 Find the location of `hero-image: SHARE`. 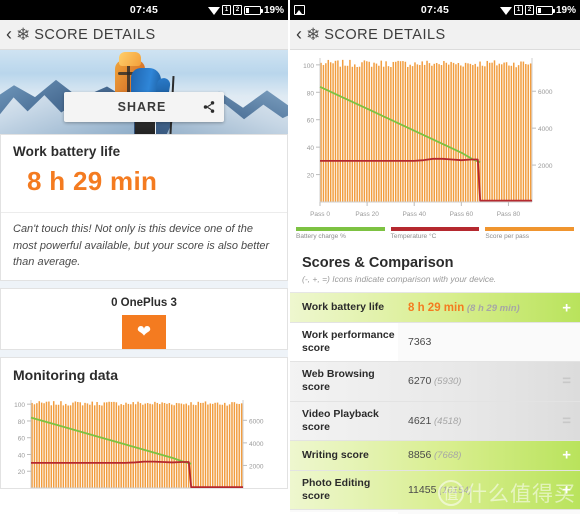

hero-image: SHARE is located at coordinates (144, 92).